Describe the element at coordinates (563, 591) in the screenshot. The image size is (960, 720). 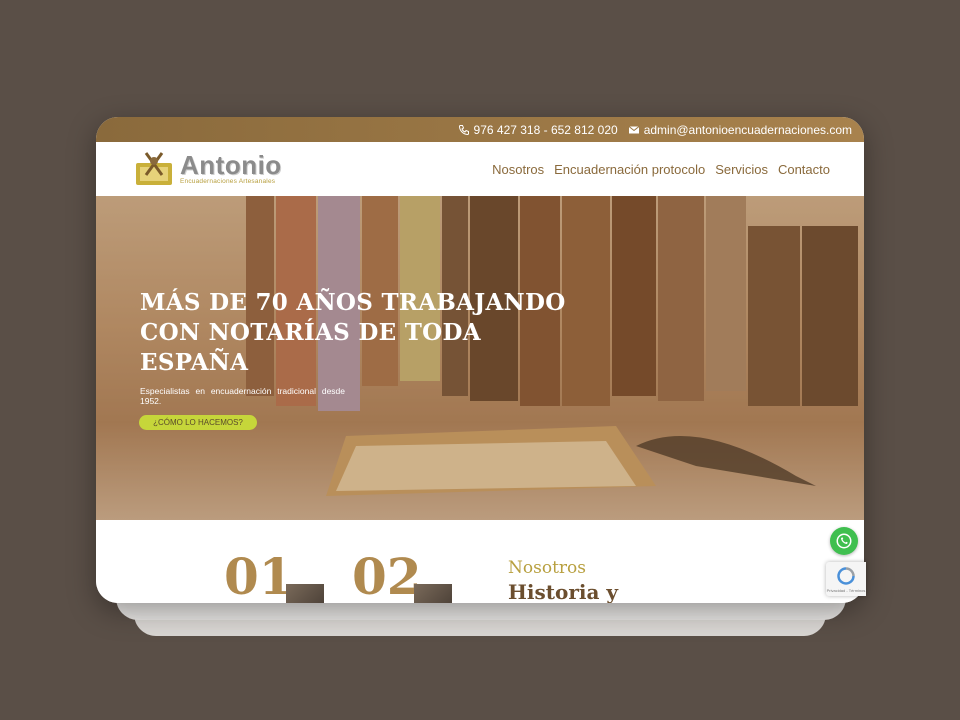
I see `section-title: Historia y` at that location.